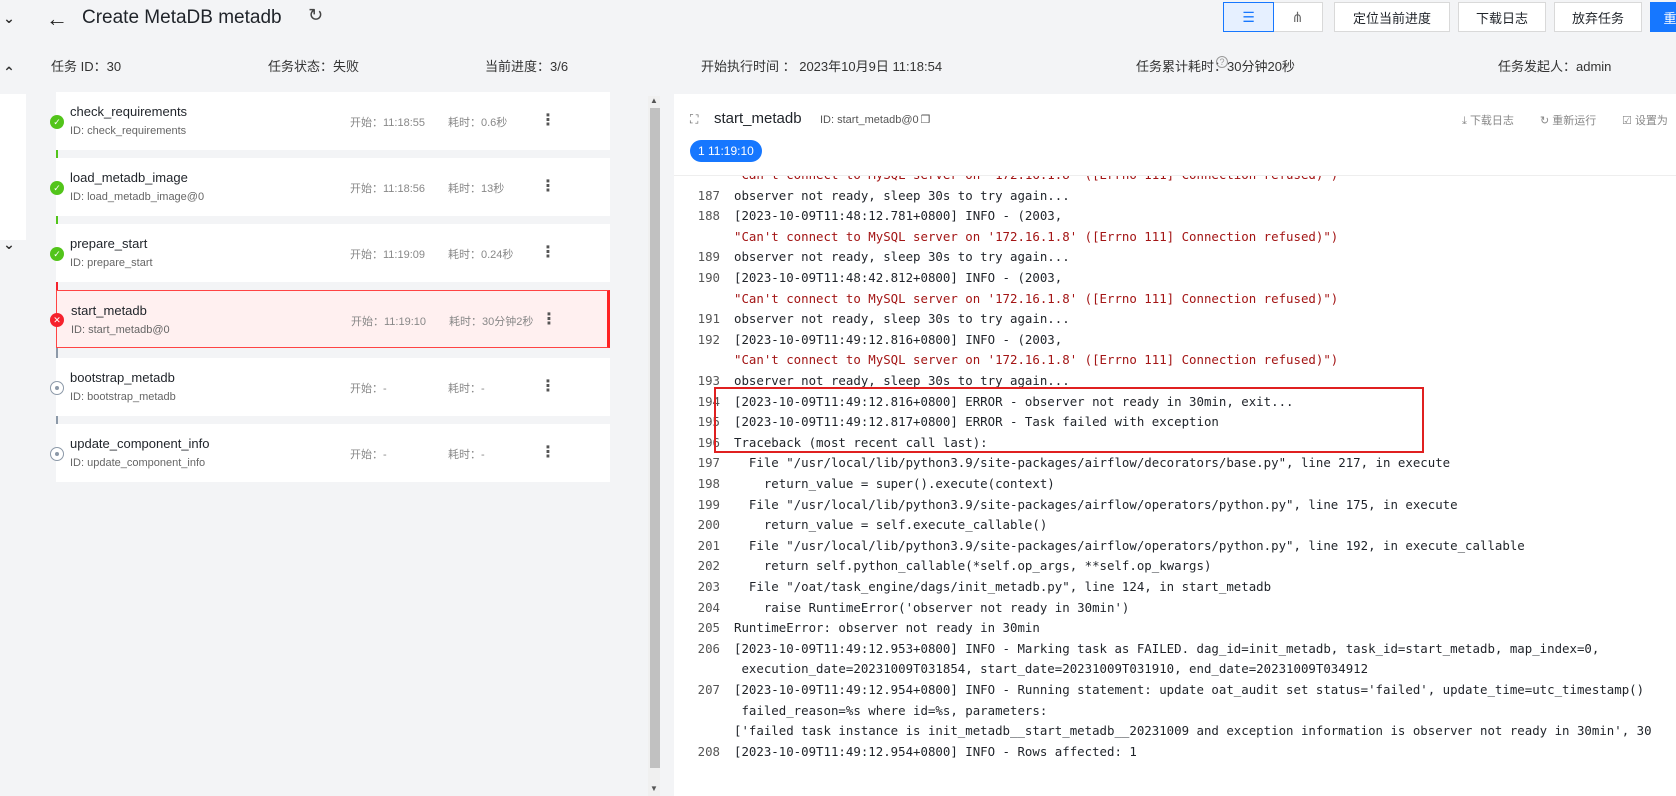  Describe the element at coordinates (1502, 17) in the screenshot. I see `download-log-button: 下载日志` at that location.